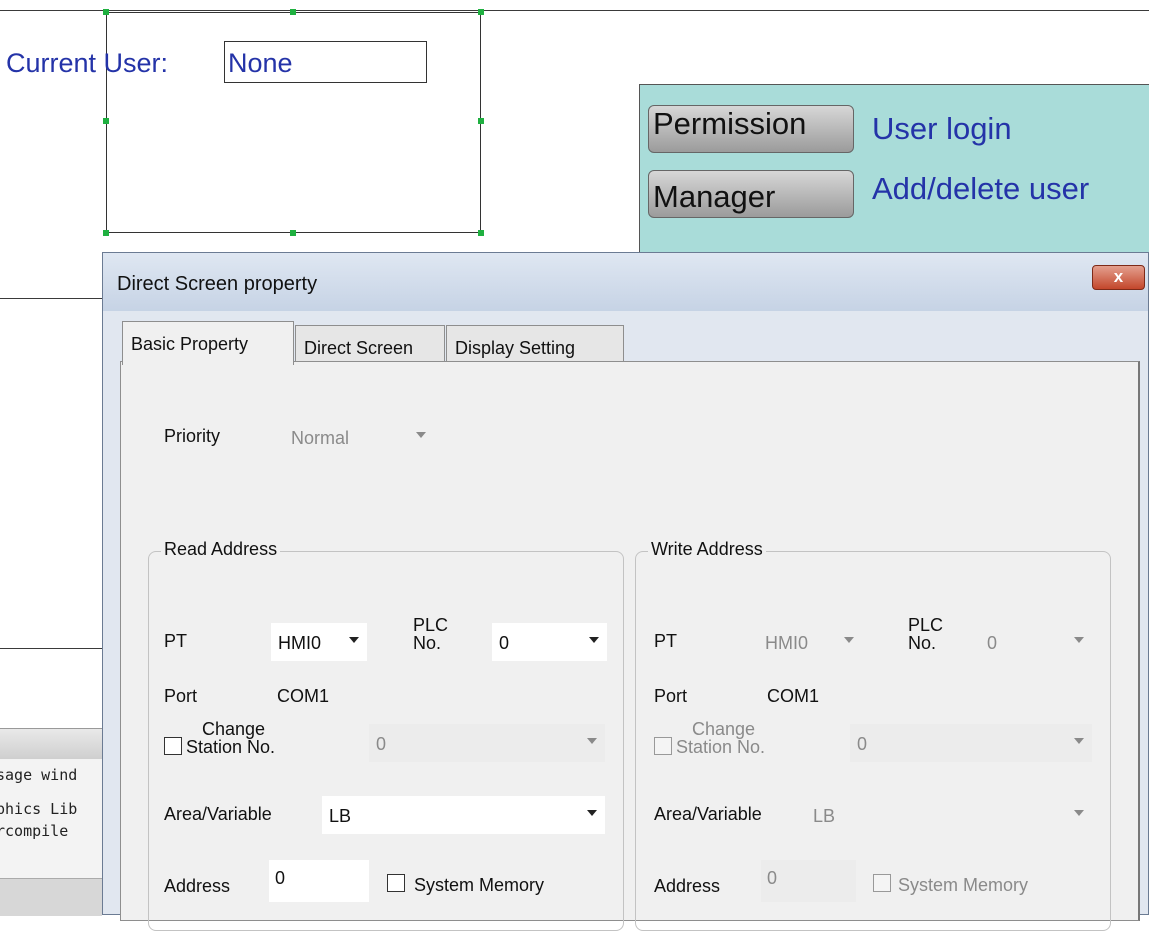 This screenshot has height=931, width=1149. I want to click on write-address-title: Write Address, so click(707, 549).